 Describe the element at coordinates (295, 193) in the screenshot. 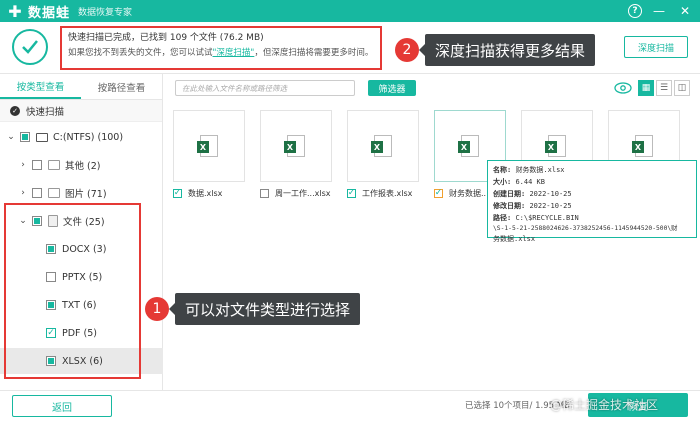

I see `file-label: 周一工作...xlsx` at that location.